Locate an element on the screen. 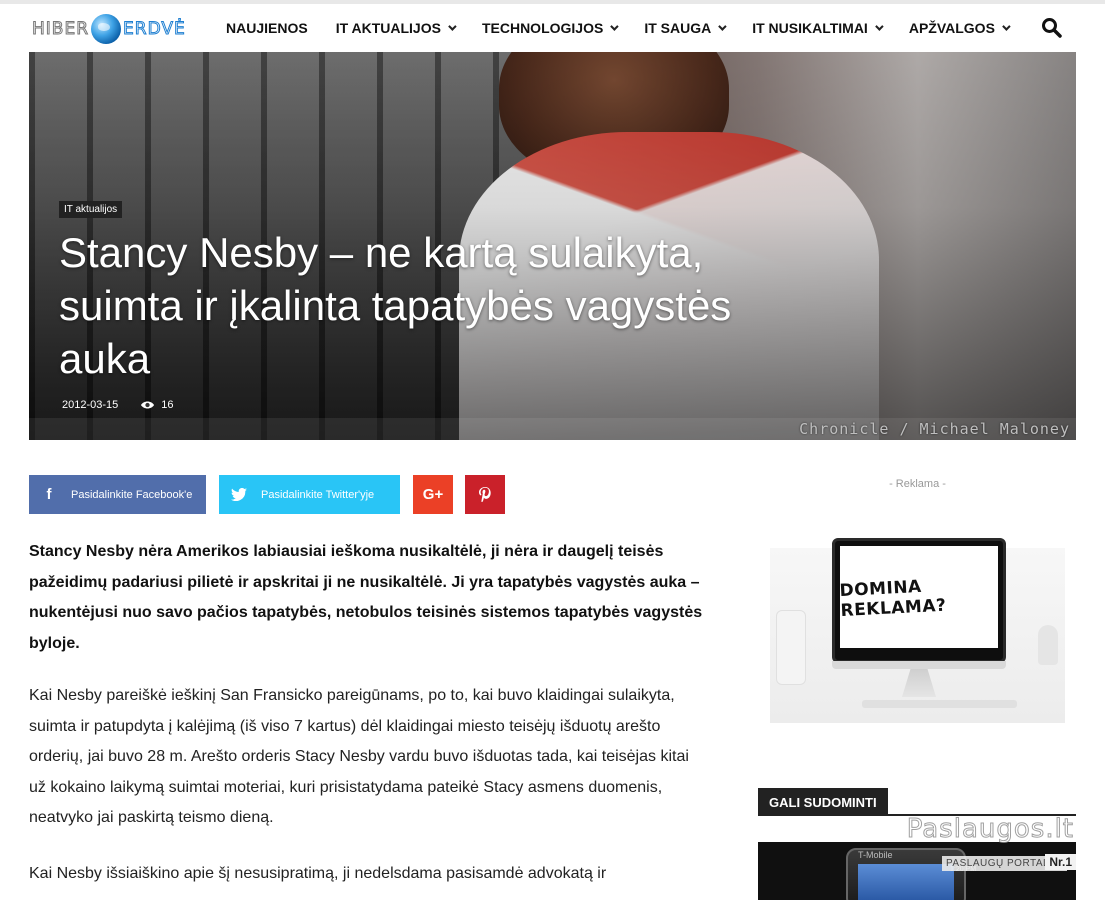  share-twitter-button: Pasidalinkite Twitter'yje is located at coordinates (309, 494).